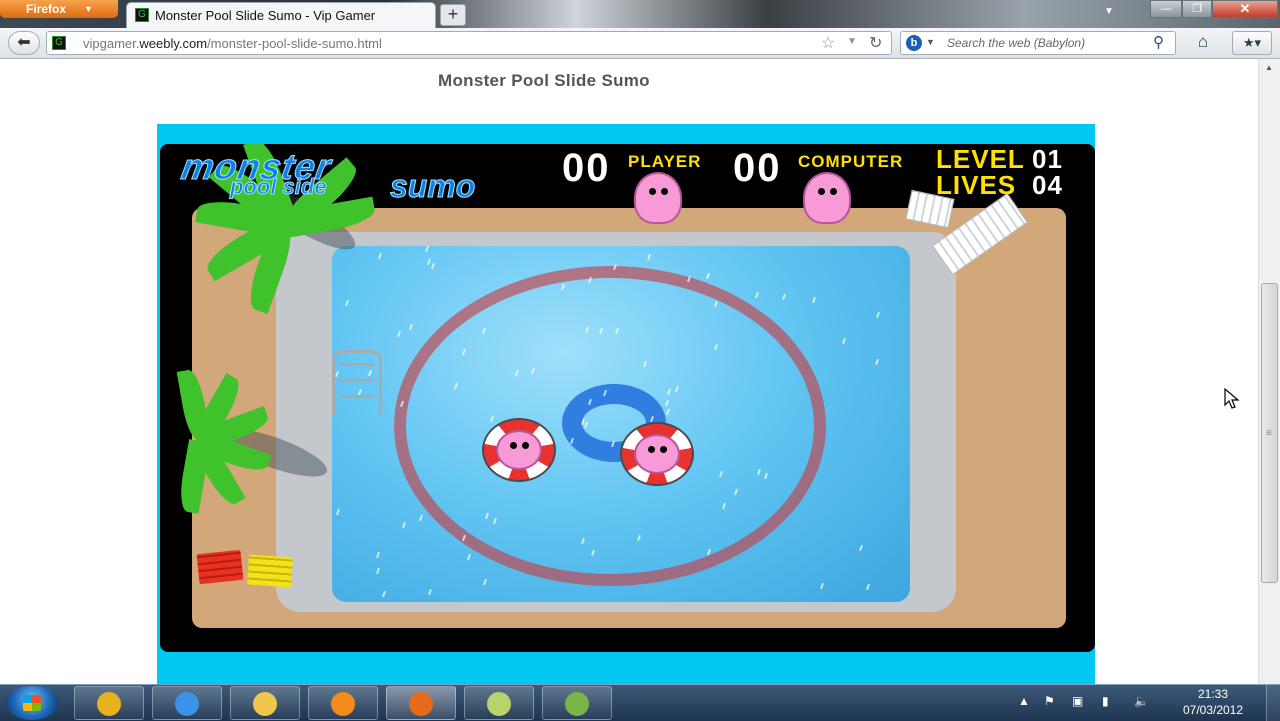 This screenshot has height=721, width=1280. Describe the element at coordinates (432, 186) in the screenshot. I see `logo-word-sumo: sumo` at that location.